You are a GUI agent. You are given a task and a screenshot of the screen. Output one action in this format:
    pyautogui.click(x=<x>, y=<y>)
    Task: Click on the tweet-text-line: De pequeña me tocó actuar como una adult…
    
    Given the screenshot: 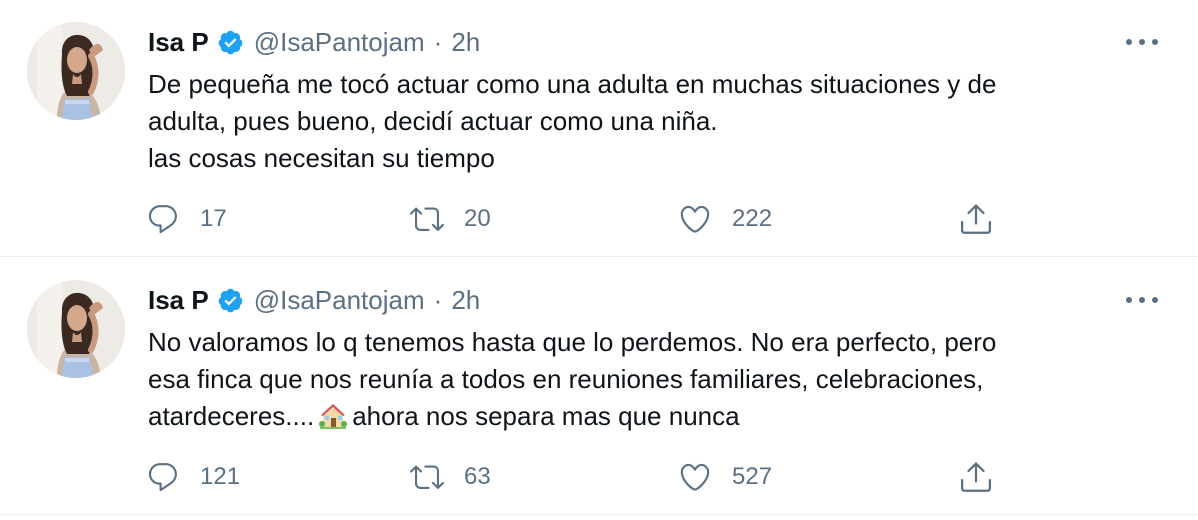 What is the action you would take?
    pyautogui.click(x=572, y=84)
    